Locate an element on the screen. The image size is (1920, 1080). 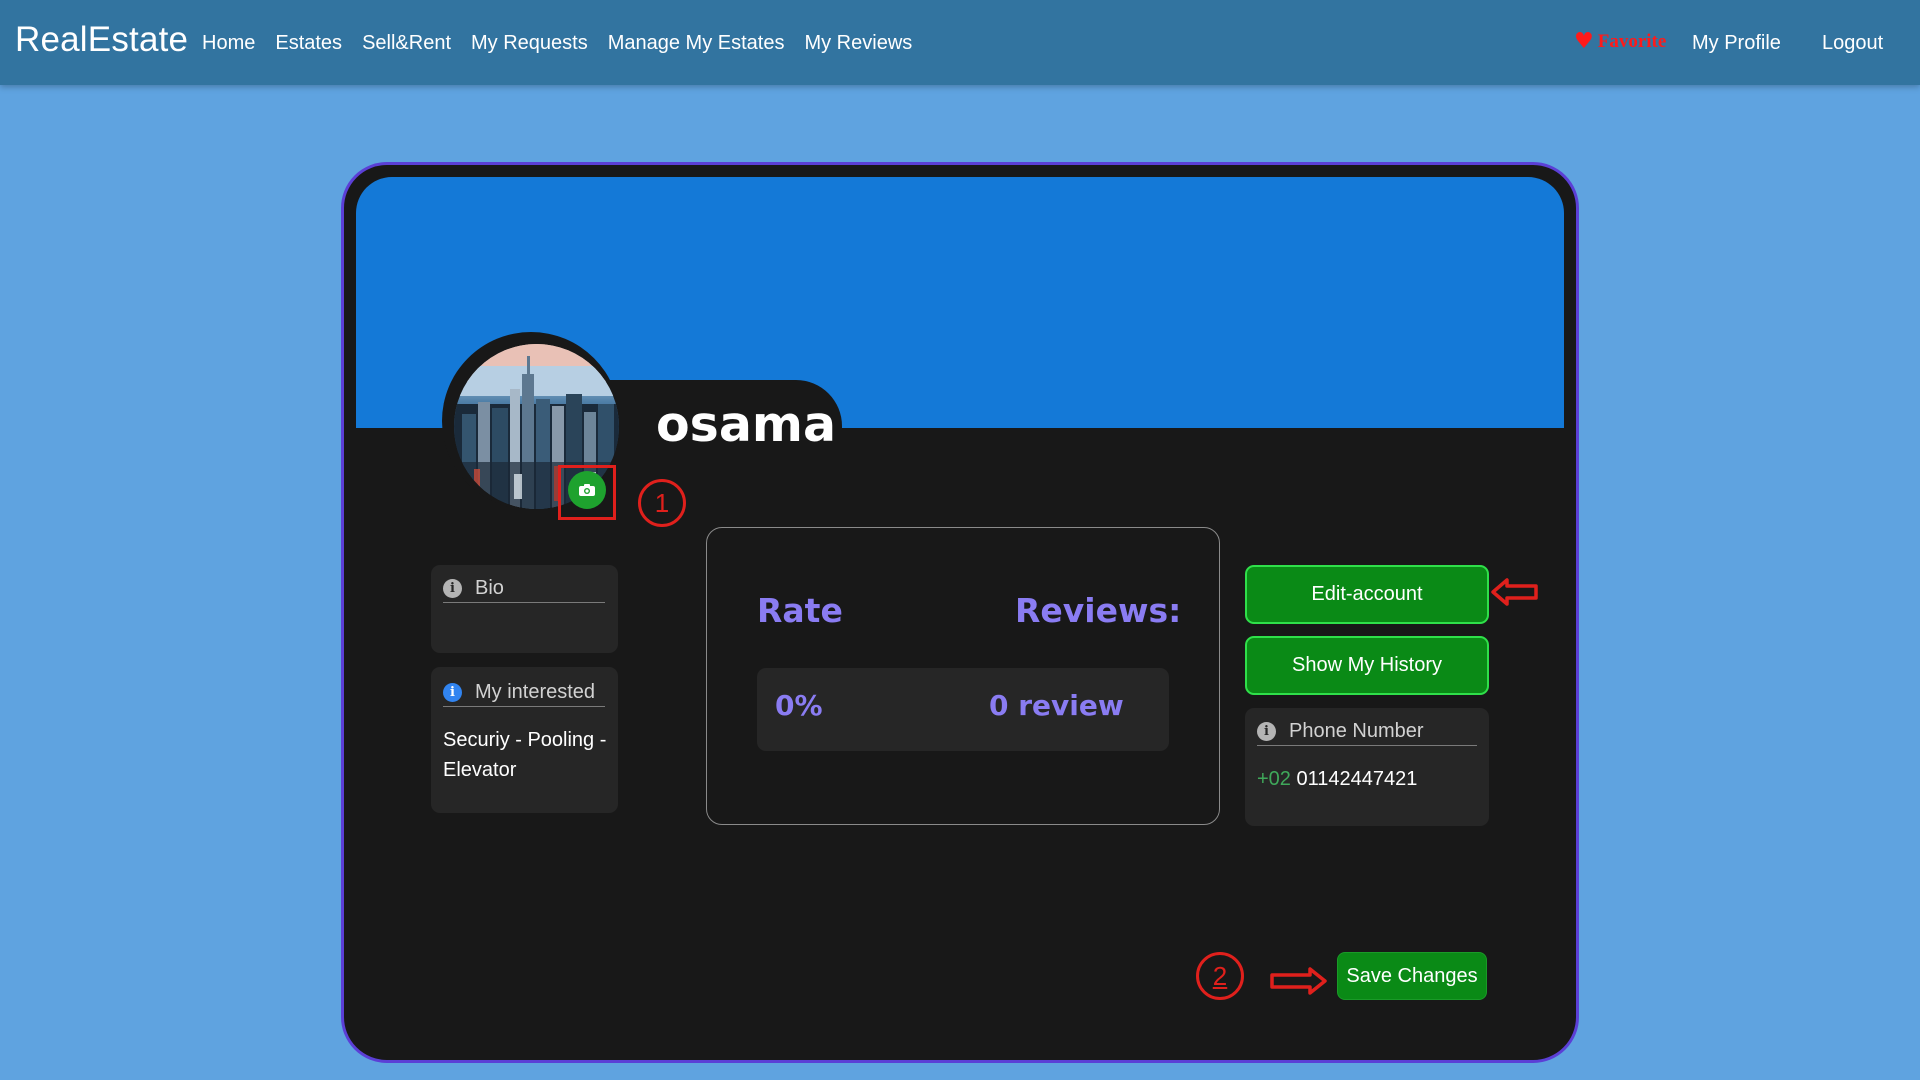
heart-icon: ♥ is located at coordinates (1584, 41).